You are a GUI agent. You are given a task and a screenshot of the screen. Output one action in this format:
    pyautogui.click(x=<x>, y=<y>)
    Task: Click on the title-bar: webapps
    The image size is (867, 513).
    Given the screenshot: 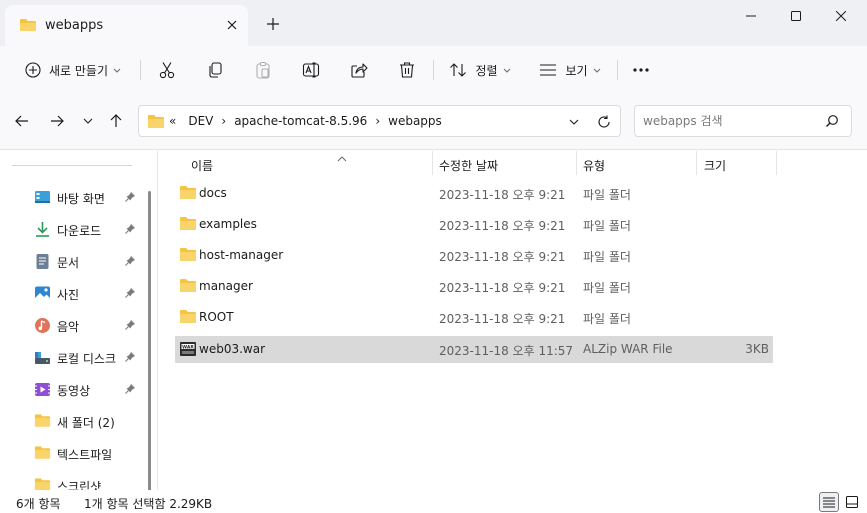 What is the action you would take?
    pyautogui.click(x=433, y=23)
    